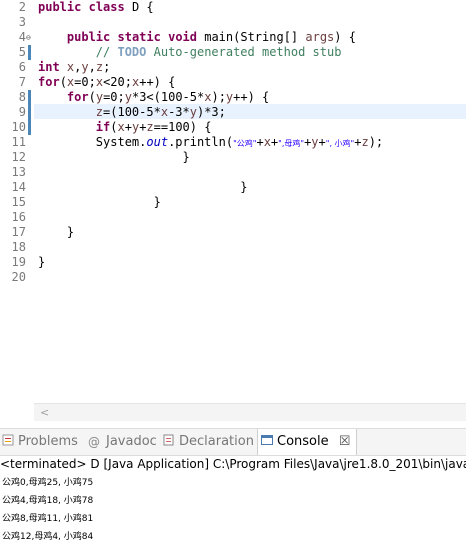 The width and height of the screenshot is (466, 546). Describe the element at coordinates (18, 262) in the screenshot. I see `line-number: 19` at that location.